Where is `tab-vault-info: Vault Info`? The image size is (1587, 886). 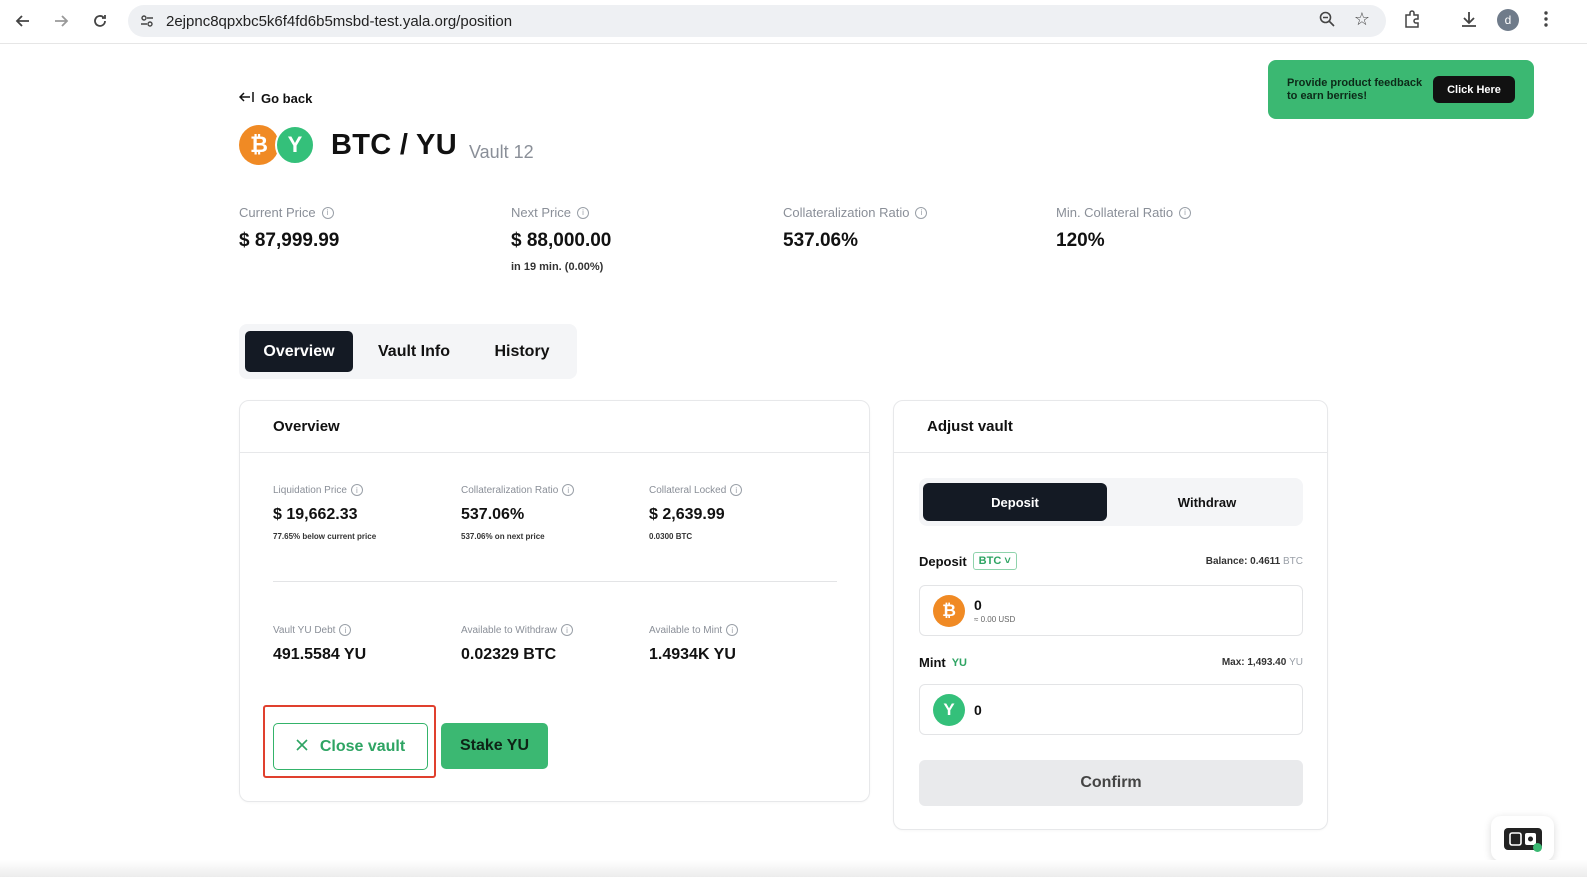 tab-vault-info: Vault Info is located at coordinates (414, 351).